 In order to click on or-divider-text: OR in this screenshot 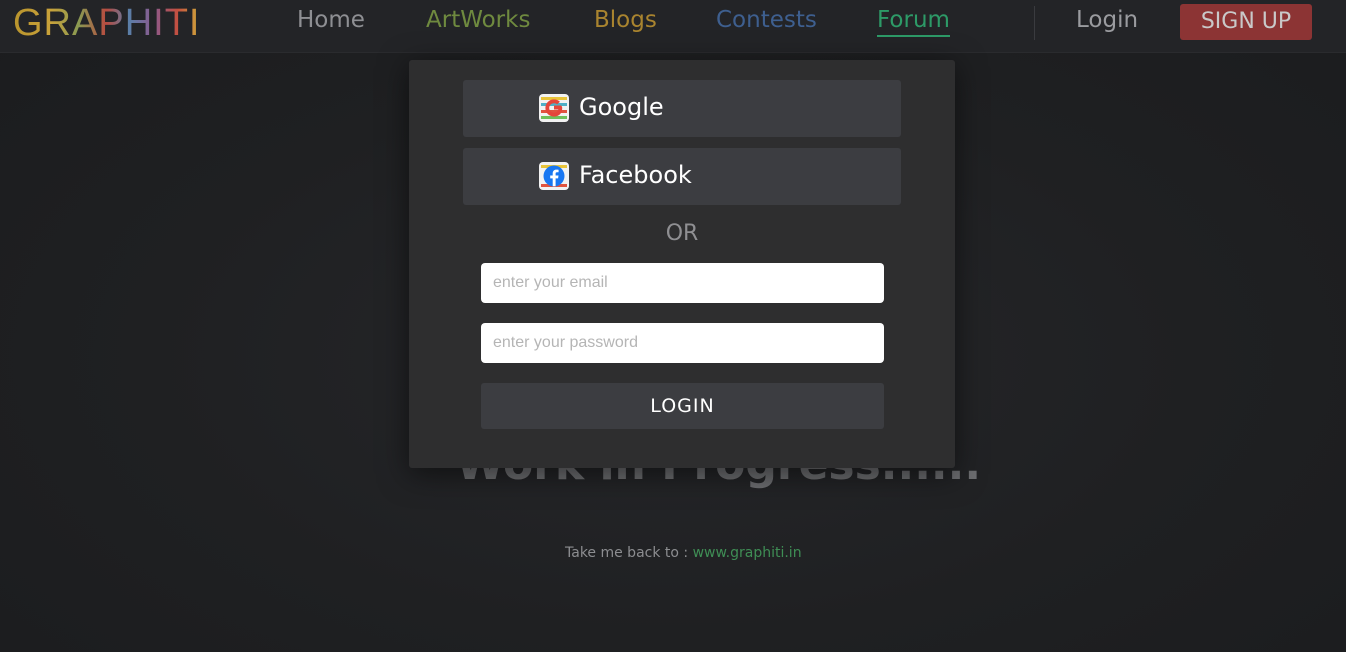, I will do `click(682, 233)`.